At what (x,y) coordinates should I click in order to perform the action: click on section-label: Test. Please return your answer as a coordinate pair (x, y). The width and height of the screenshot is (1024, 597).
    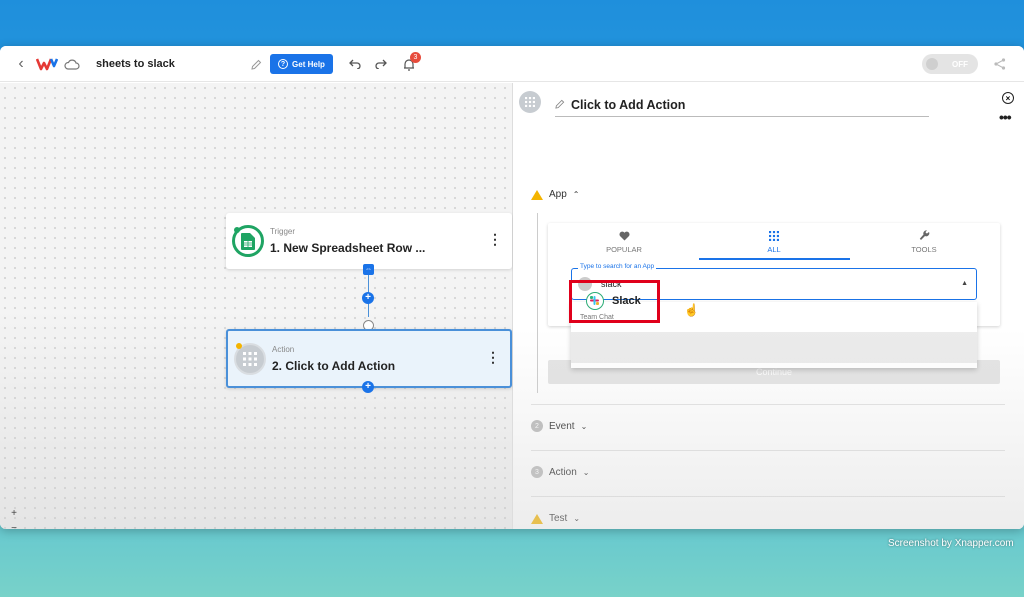
    Looking at the image, I should click on (558, 518).